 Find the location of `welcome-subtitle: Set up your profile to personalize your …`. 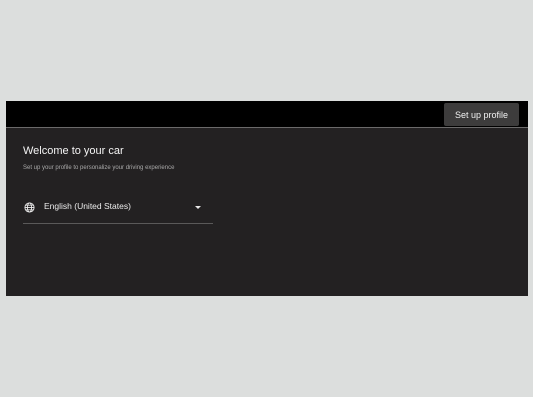

welcome-subtitle: Set up your profile to personalize your … is located at coordinates (99, 168).